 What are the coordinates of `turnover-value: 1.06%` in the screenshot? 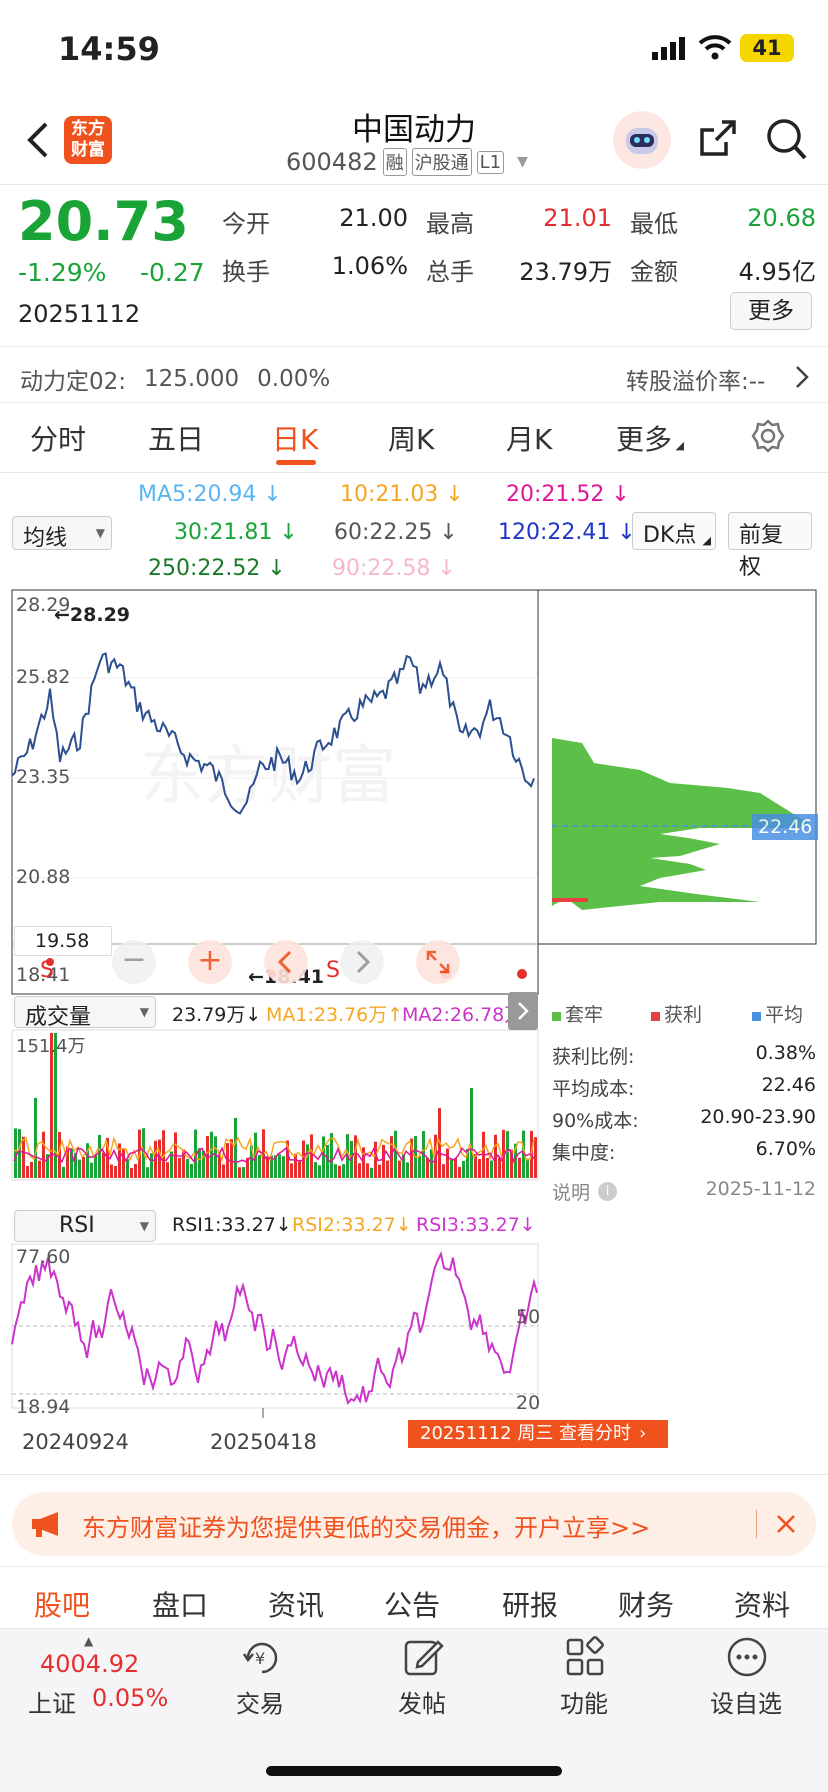 It's located at (369, 266).